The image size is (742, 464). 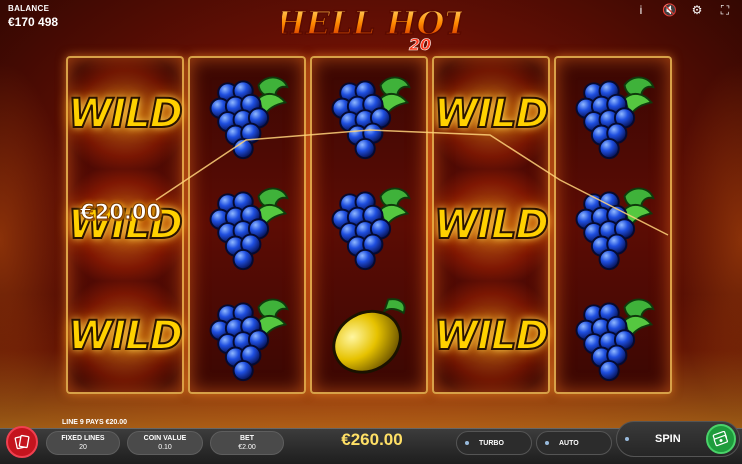 I want to click on top-controls: i 🔇 ⚙ ⛶, so click(x=683, y=10).